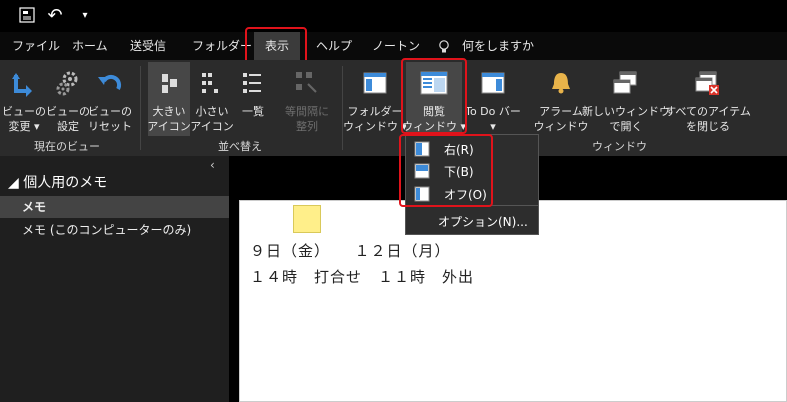  What do you see at coordinates (68, 126) in the screenshot?
I see `view-settings-label-2: 設定` at bounding box center [68, 126].